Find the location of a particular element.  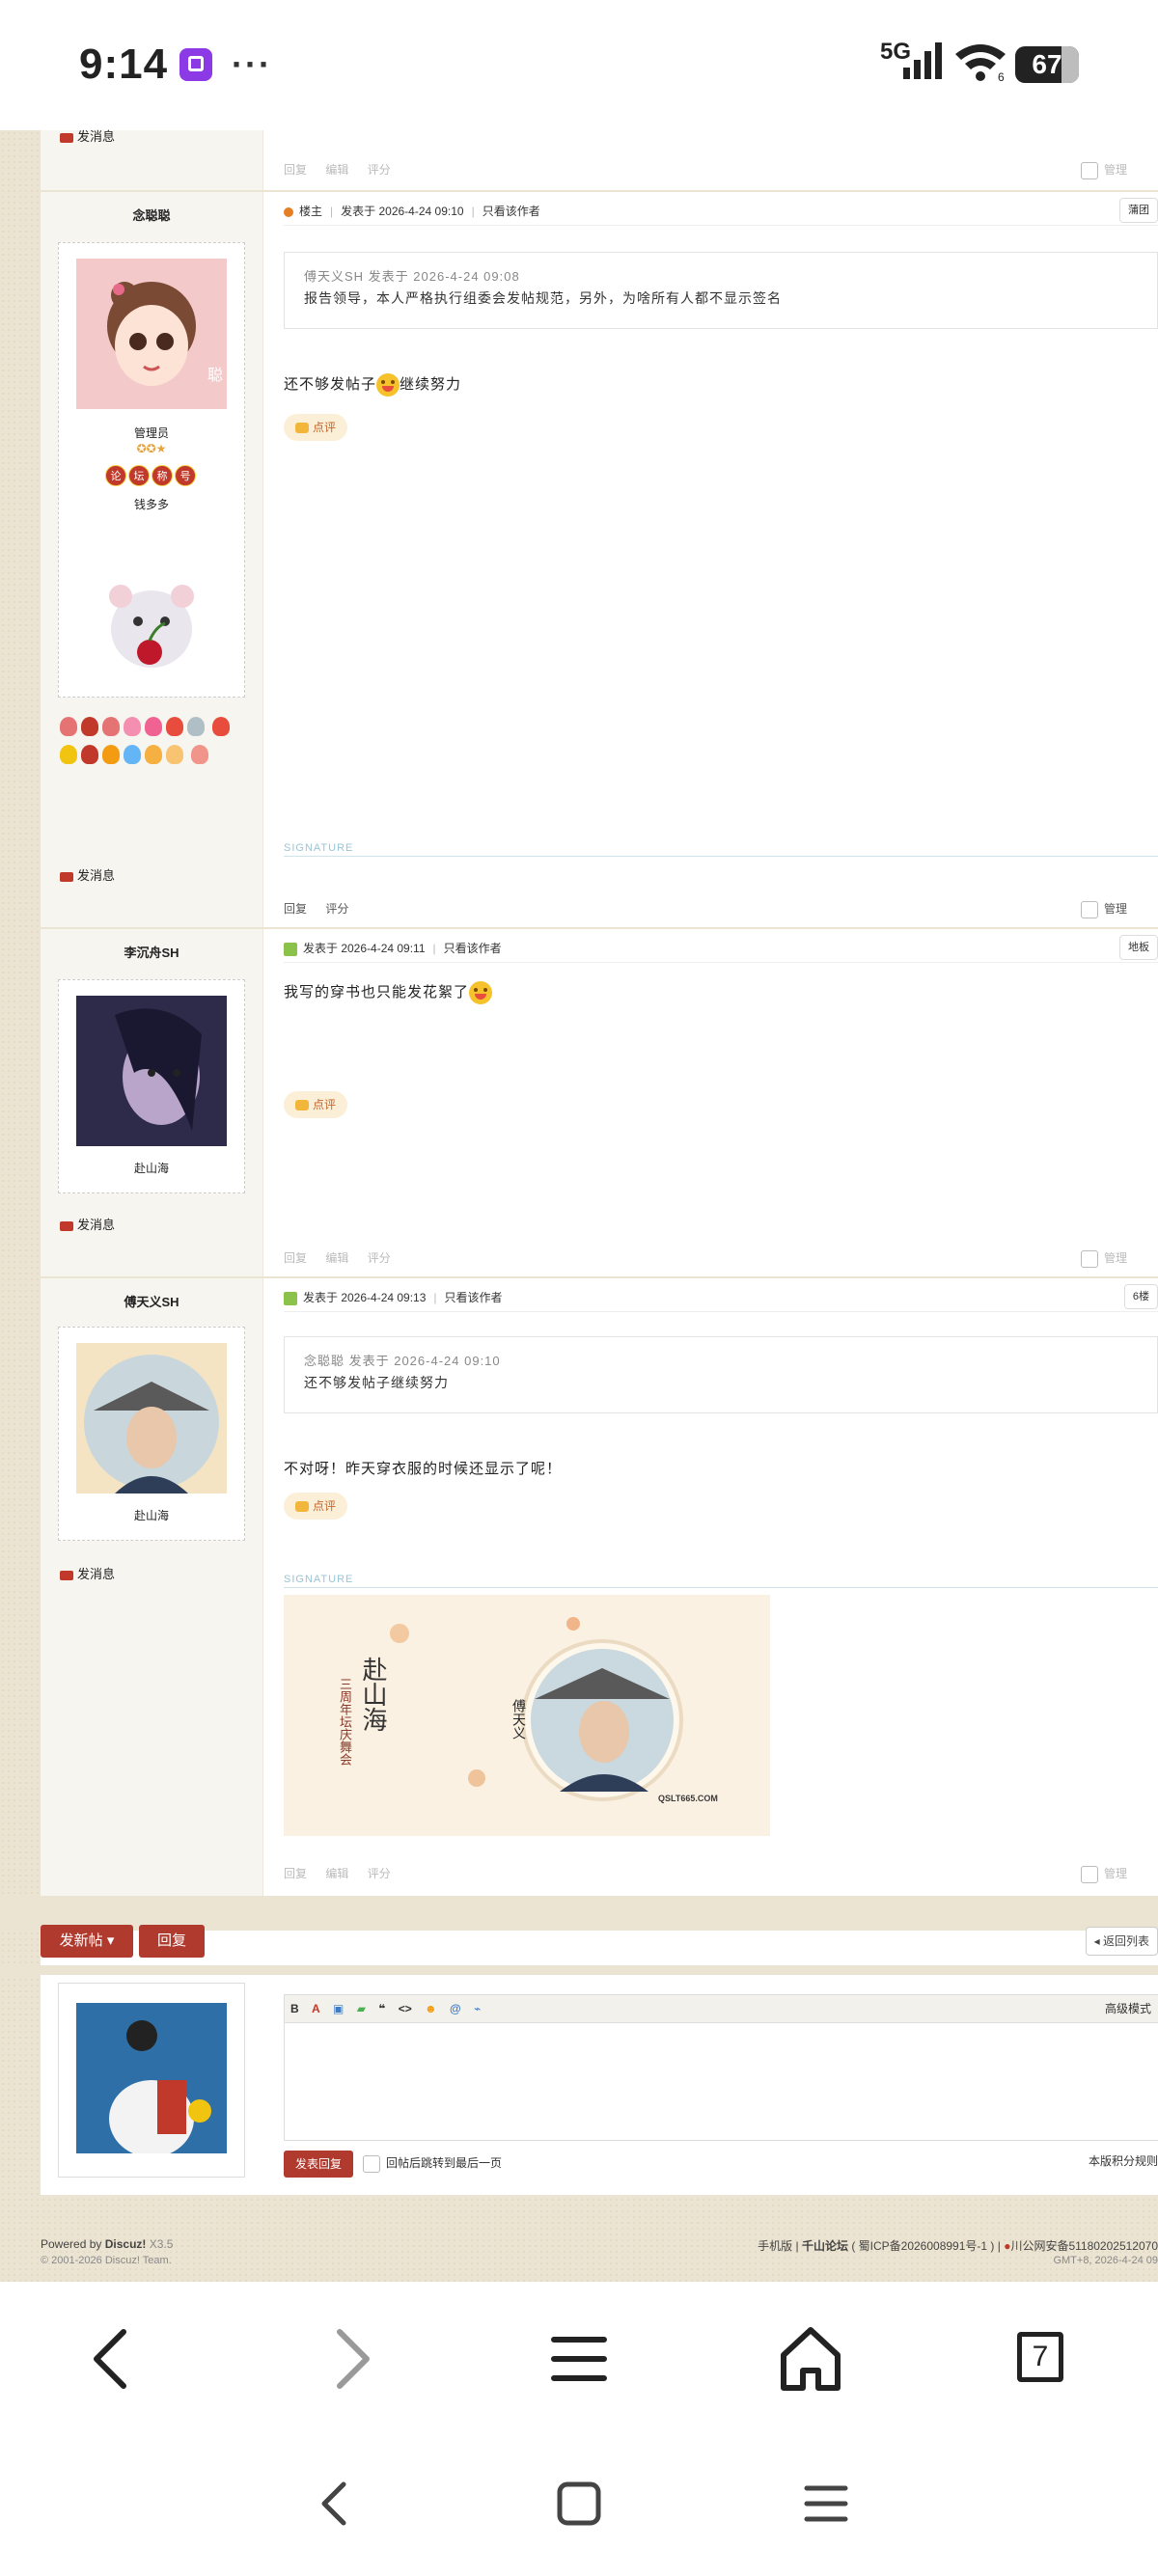

forum-link: 千山论坛 is located at coordinates (825, 2246).